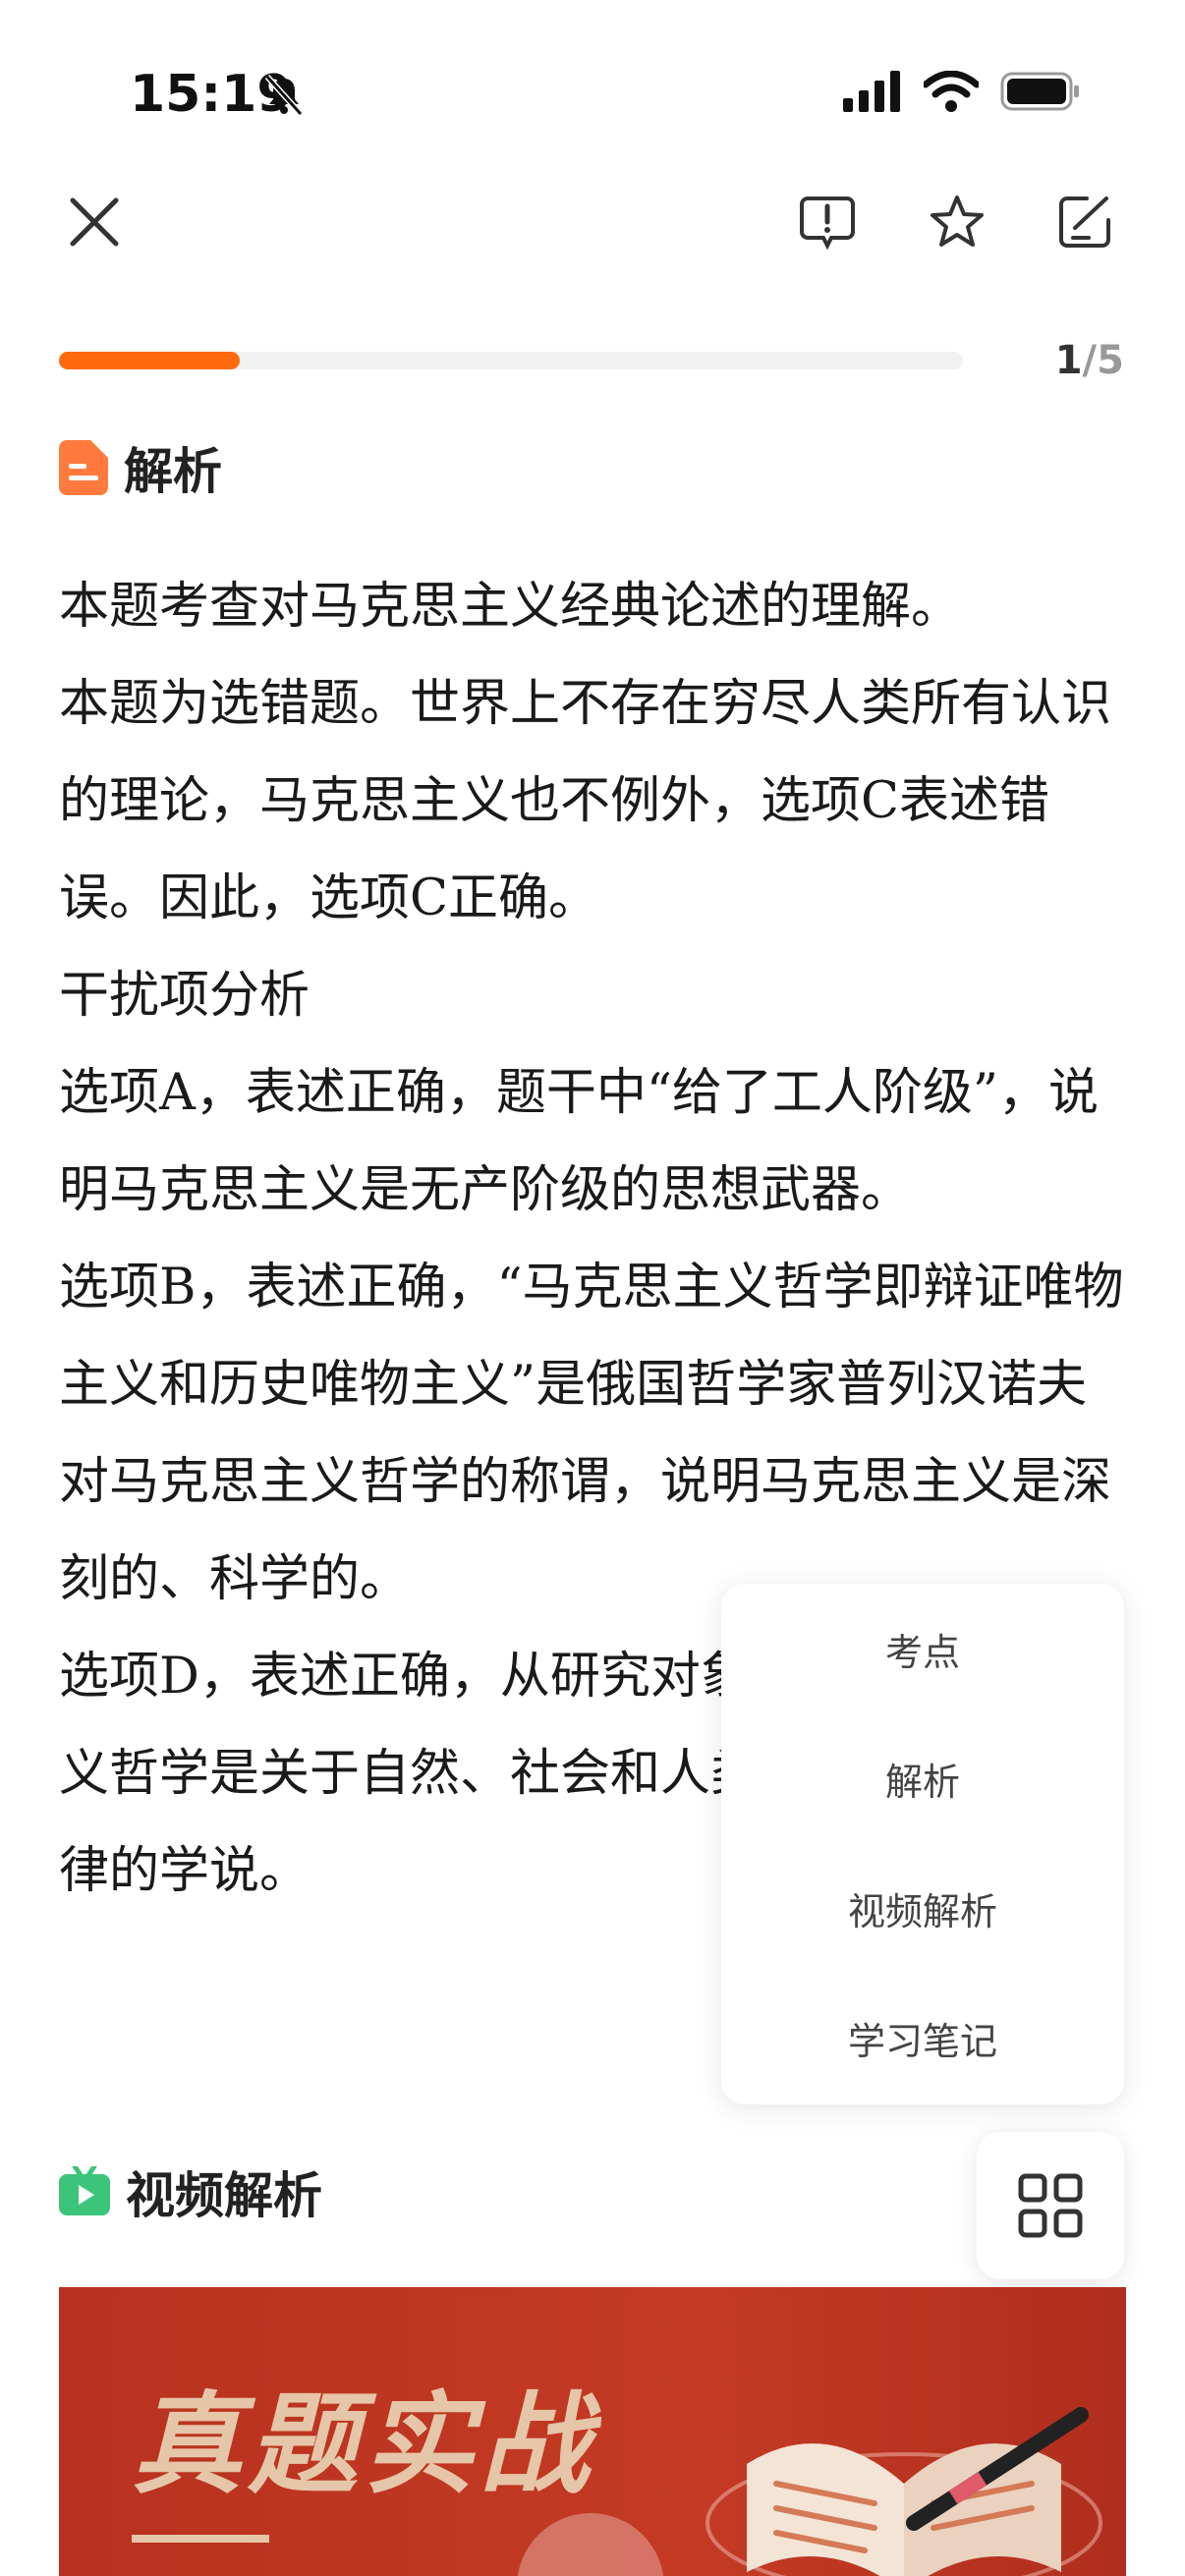 The height and width of the screenshot is (2576, 1185). I want to click on progress-fill, so click(150, 360).